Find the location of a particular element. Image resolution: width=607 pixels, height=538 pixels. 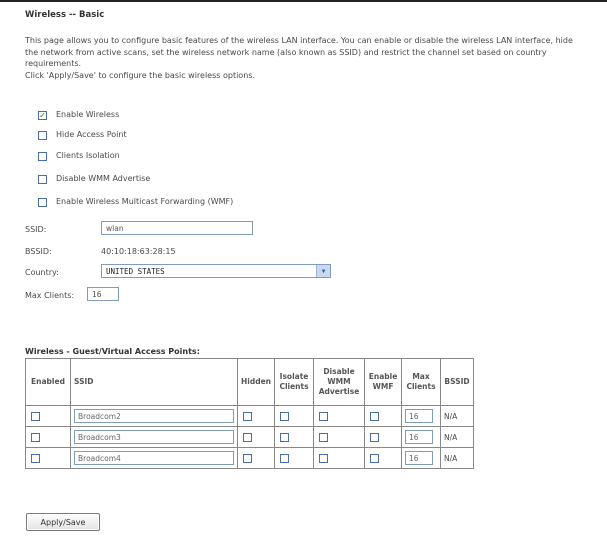

col-disable-wmm: Disable WMM Advertise is located at coordinates (339, 382).